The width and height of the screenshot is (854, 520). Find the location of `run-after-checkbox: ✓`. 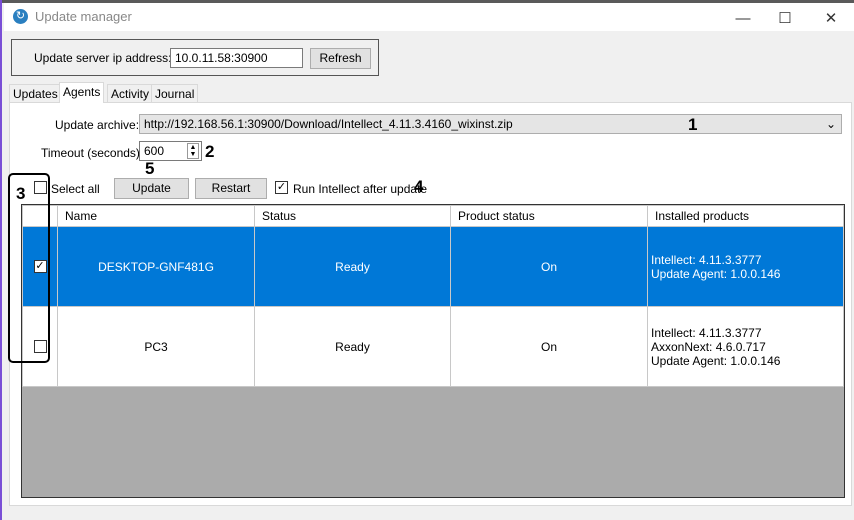

run-after-checkbox: ✓ is located at coordinates (281, 187).